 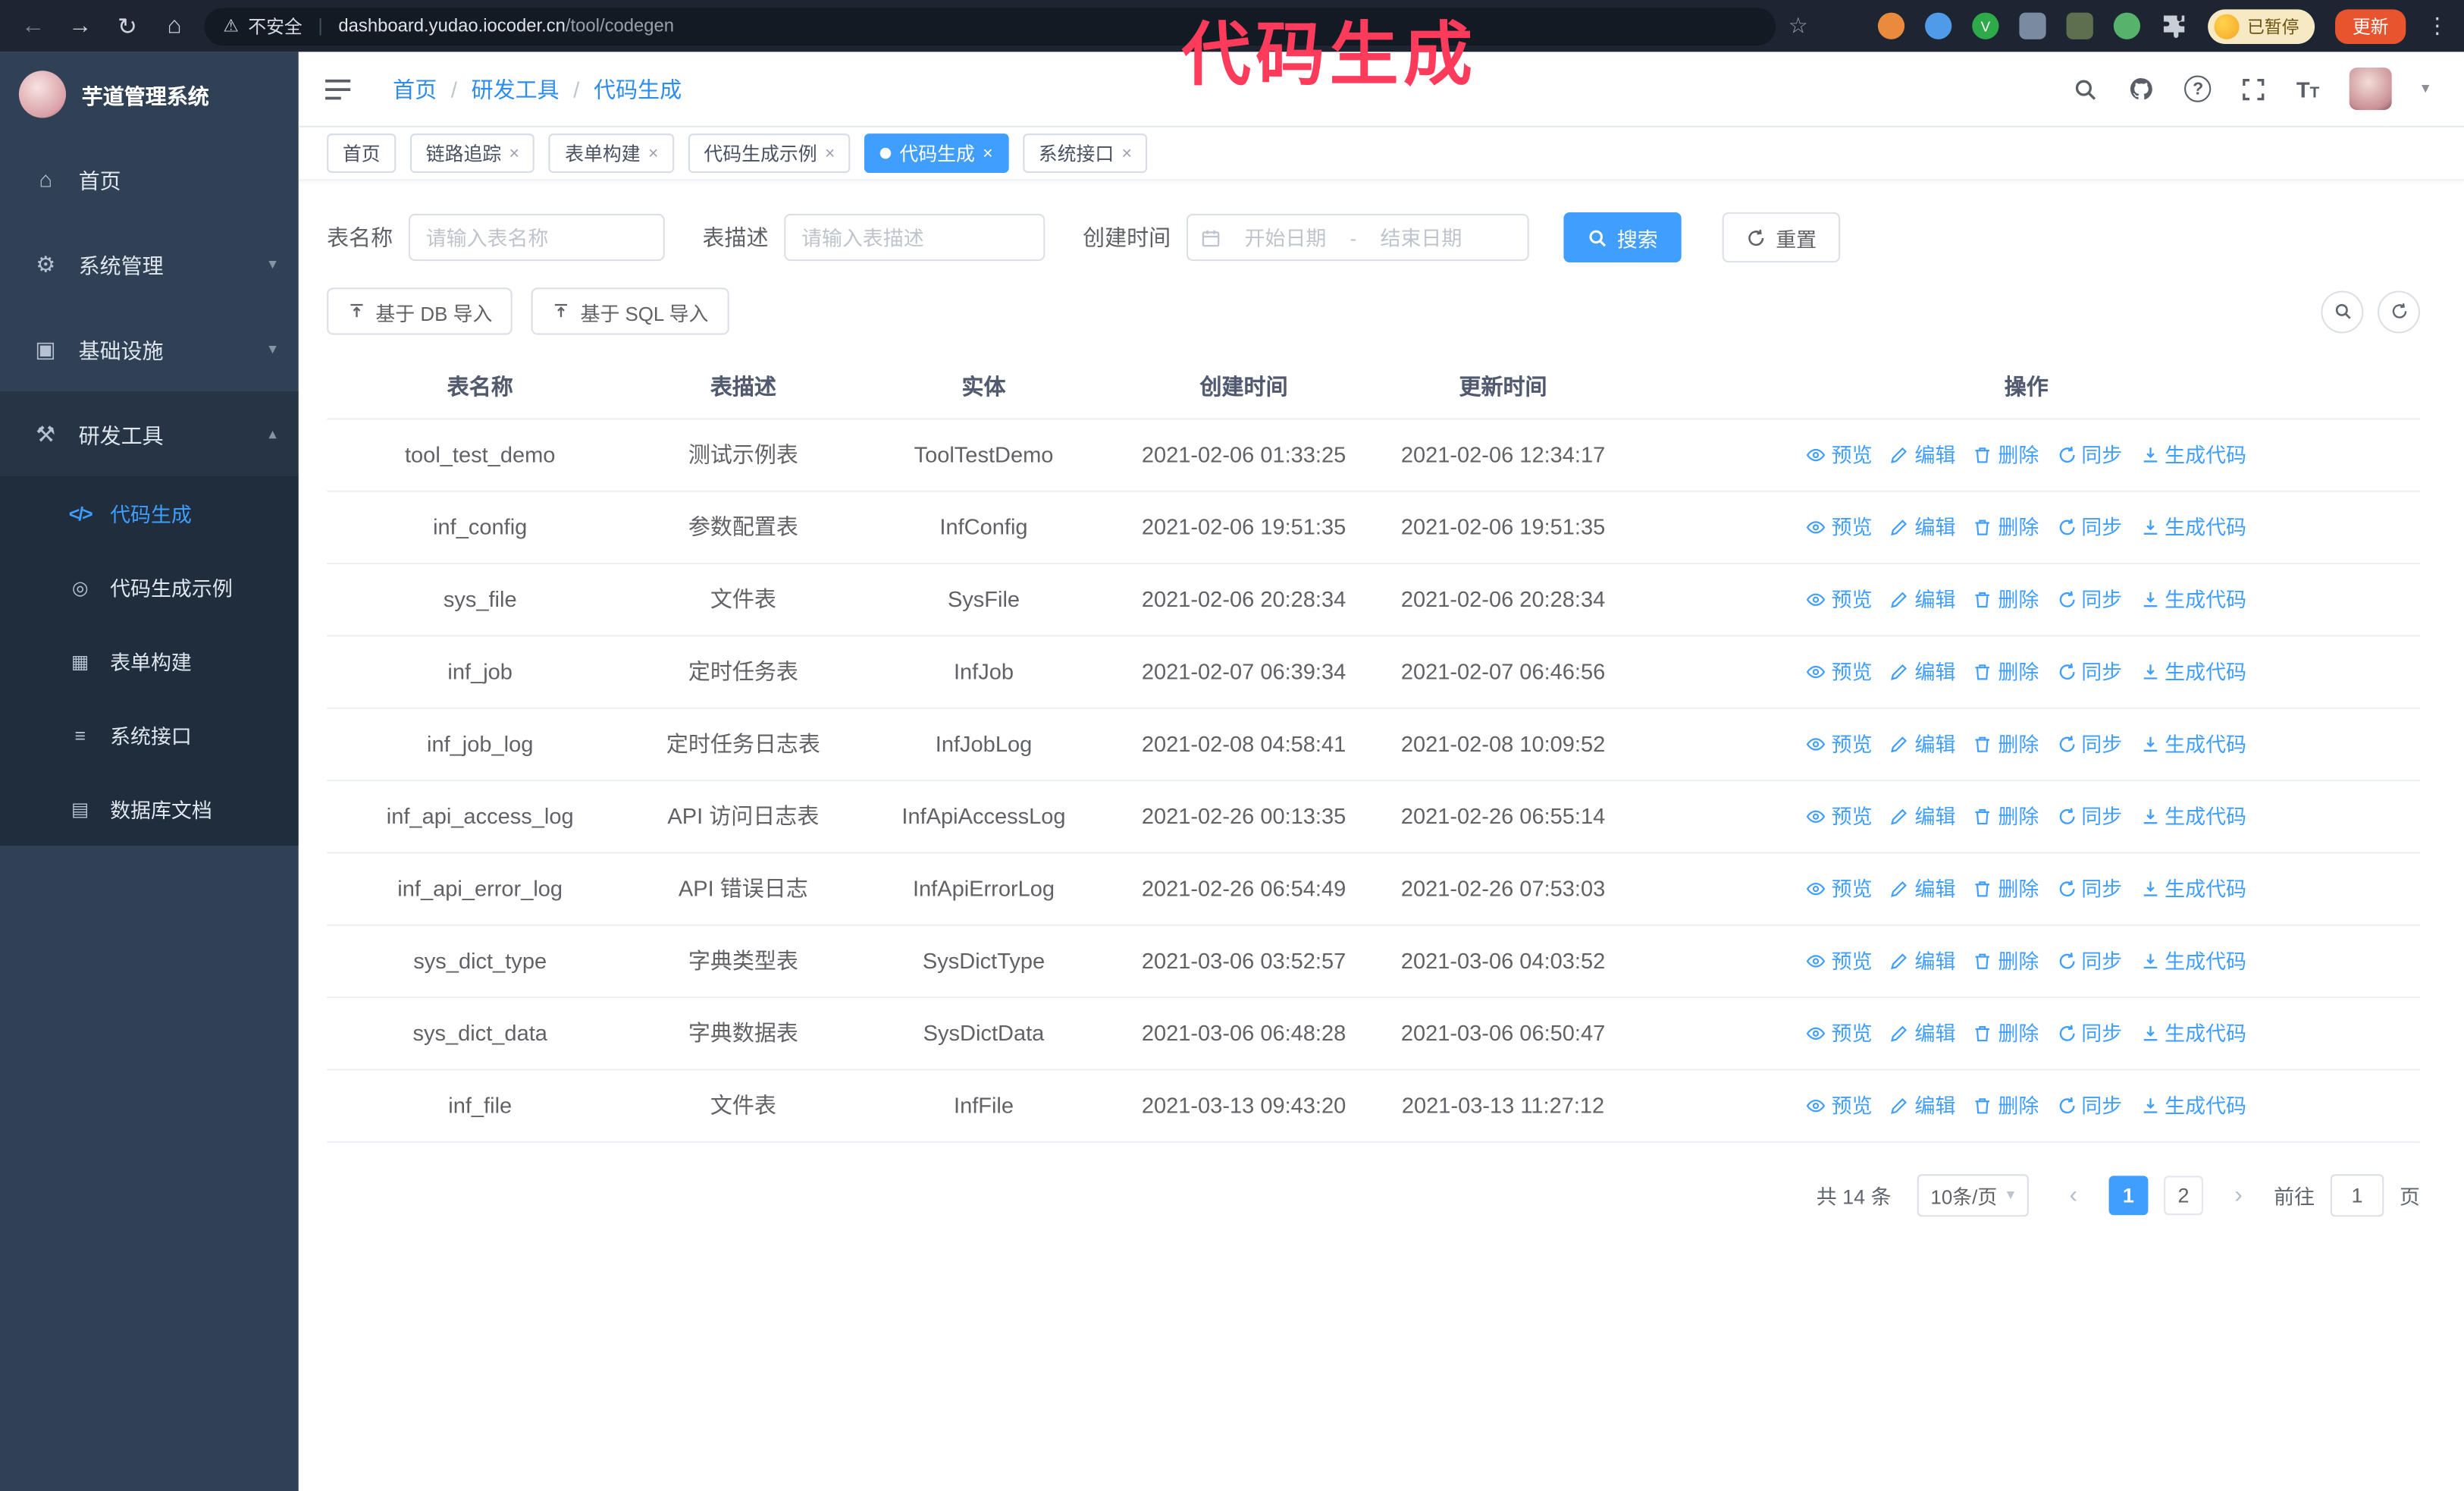 I want to click on sidebar-item-system: ⚙ 系统管理 ▾, so click(x=150, y=263).